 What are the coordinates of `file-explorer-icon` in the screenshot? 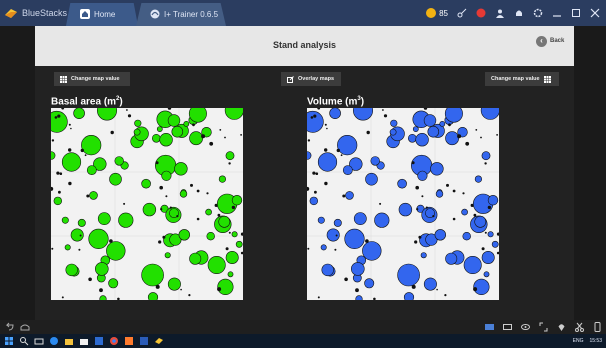 It's located at (69, 341).